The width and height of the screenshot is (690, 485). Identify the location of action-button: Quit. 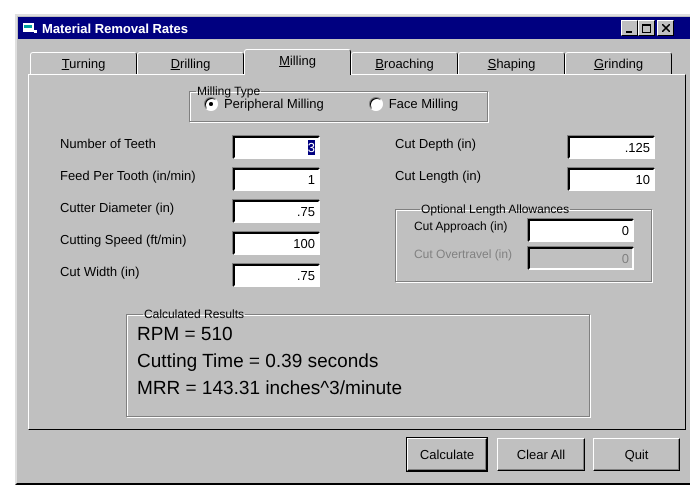
(636, 454).